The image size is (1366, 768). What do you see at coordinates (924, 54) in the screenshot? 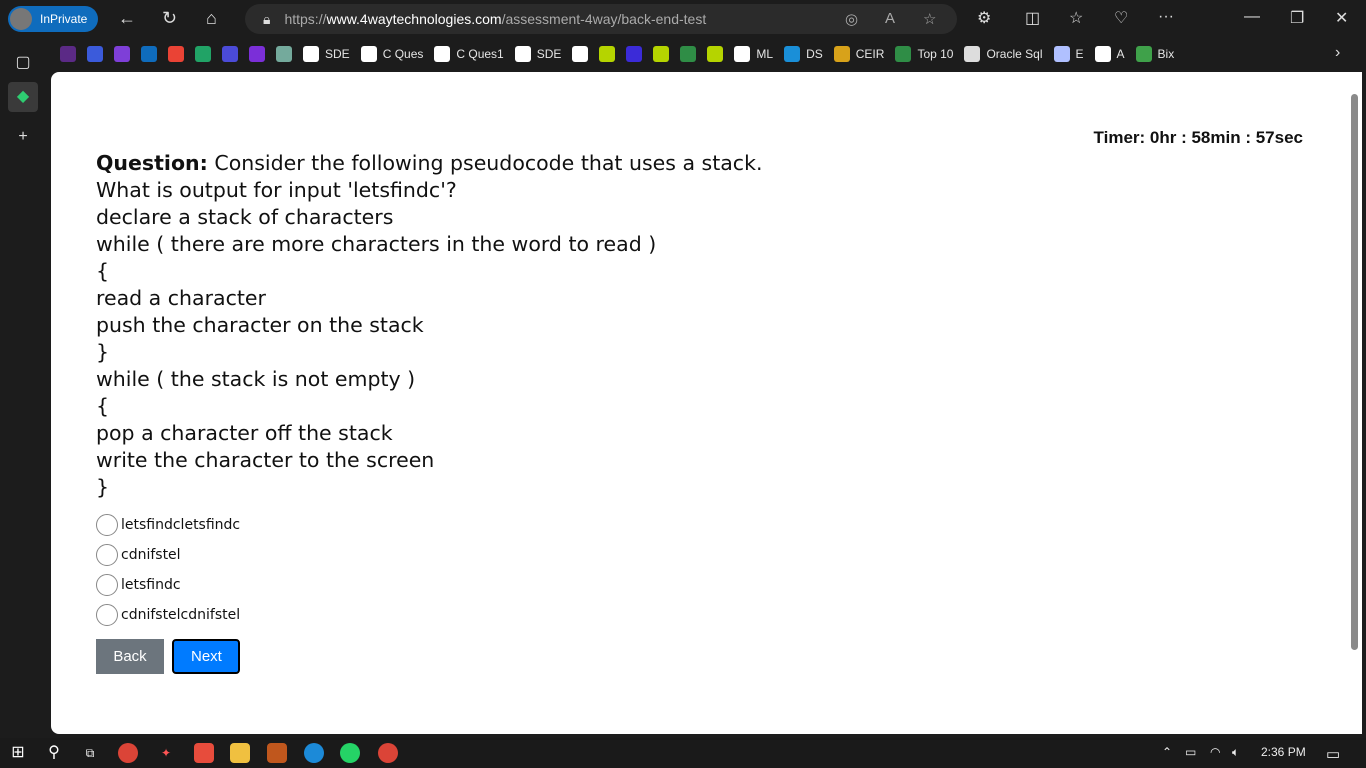
I see `bookmark-item: Top 10` at bounding box center [924, 54].